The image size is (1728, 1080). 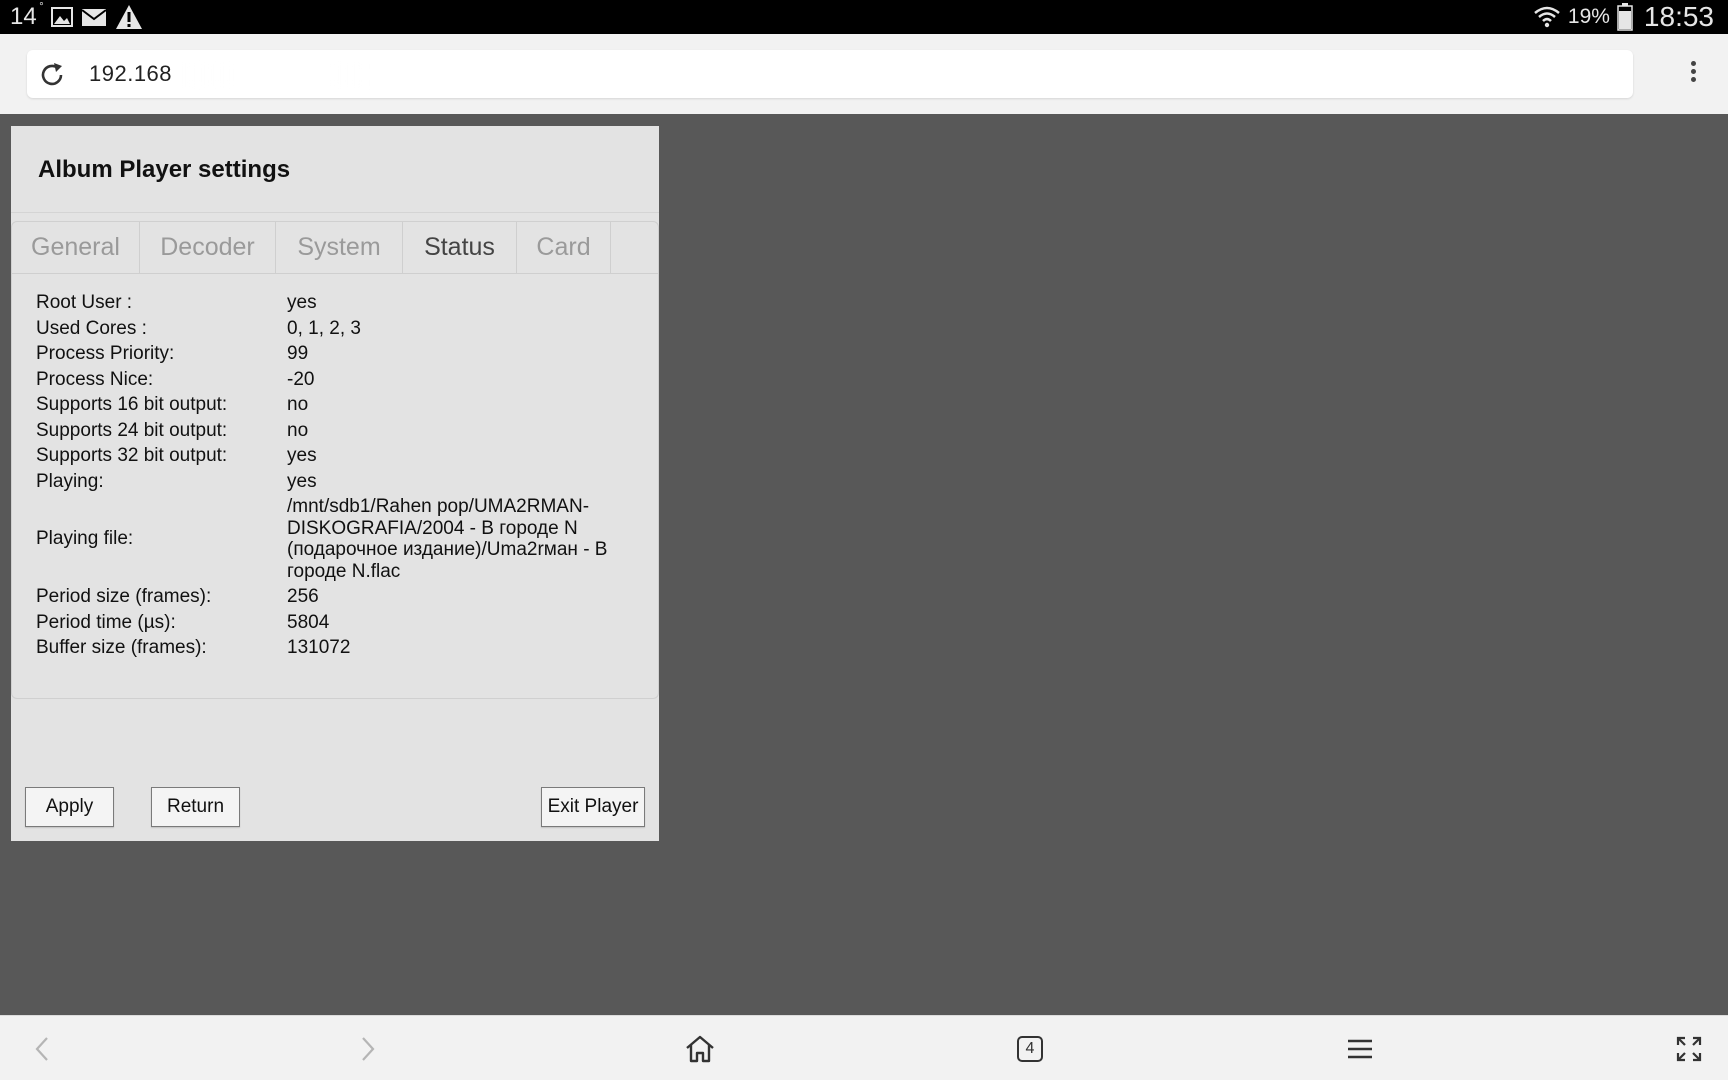 What do you see at coordinates (864, 1047) in the screenshot?
I see `browser-bottom-bar: 4` at bounding box center [864, 1047].